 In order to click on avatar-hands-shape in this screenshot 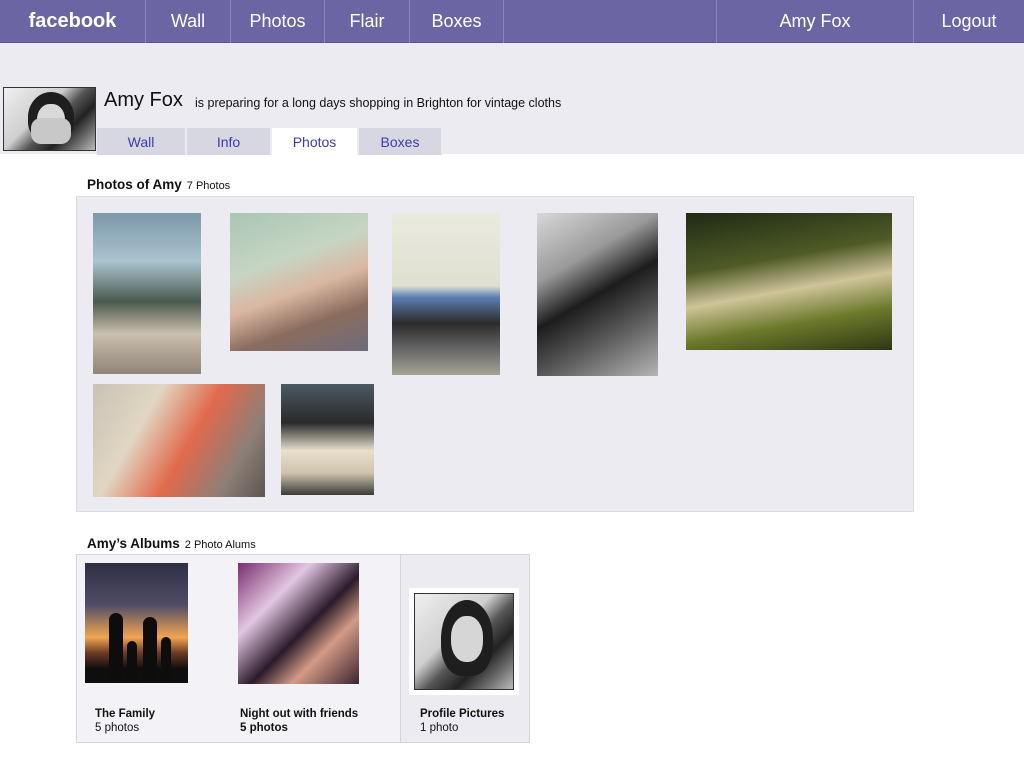, I will do `click(51, 131)`.